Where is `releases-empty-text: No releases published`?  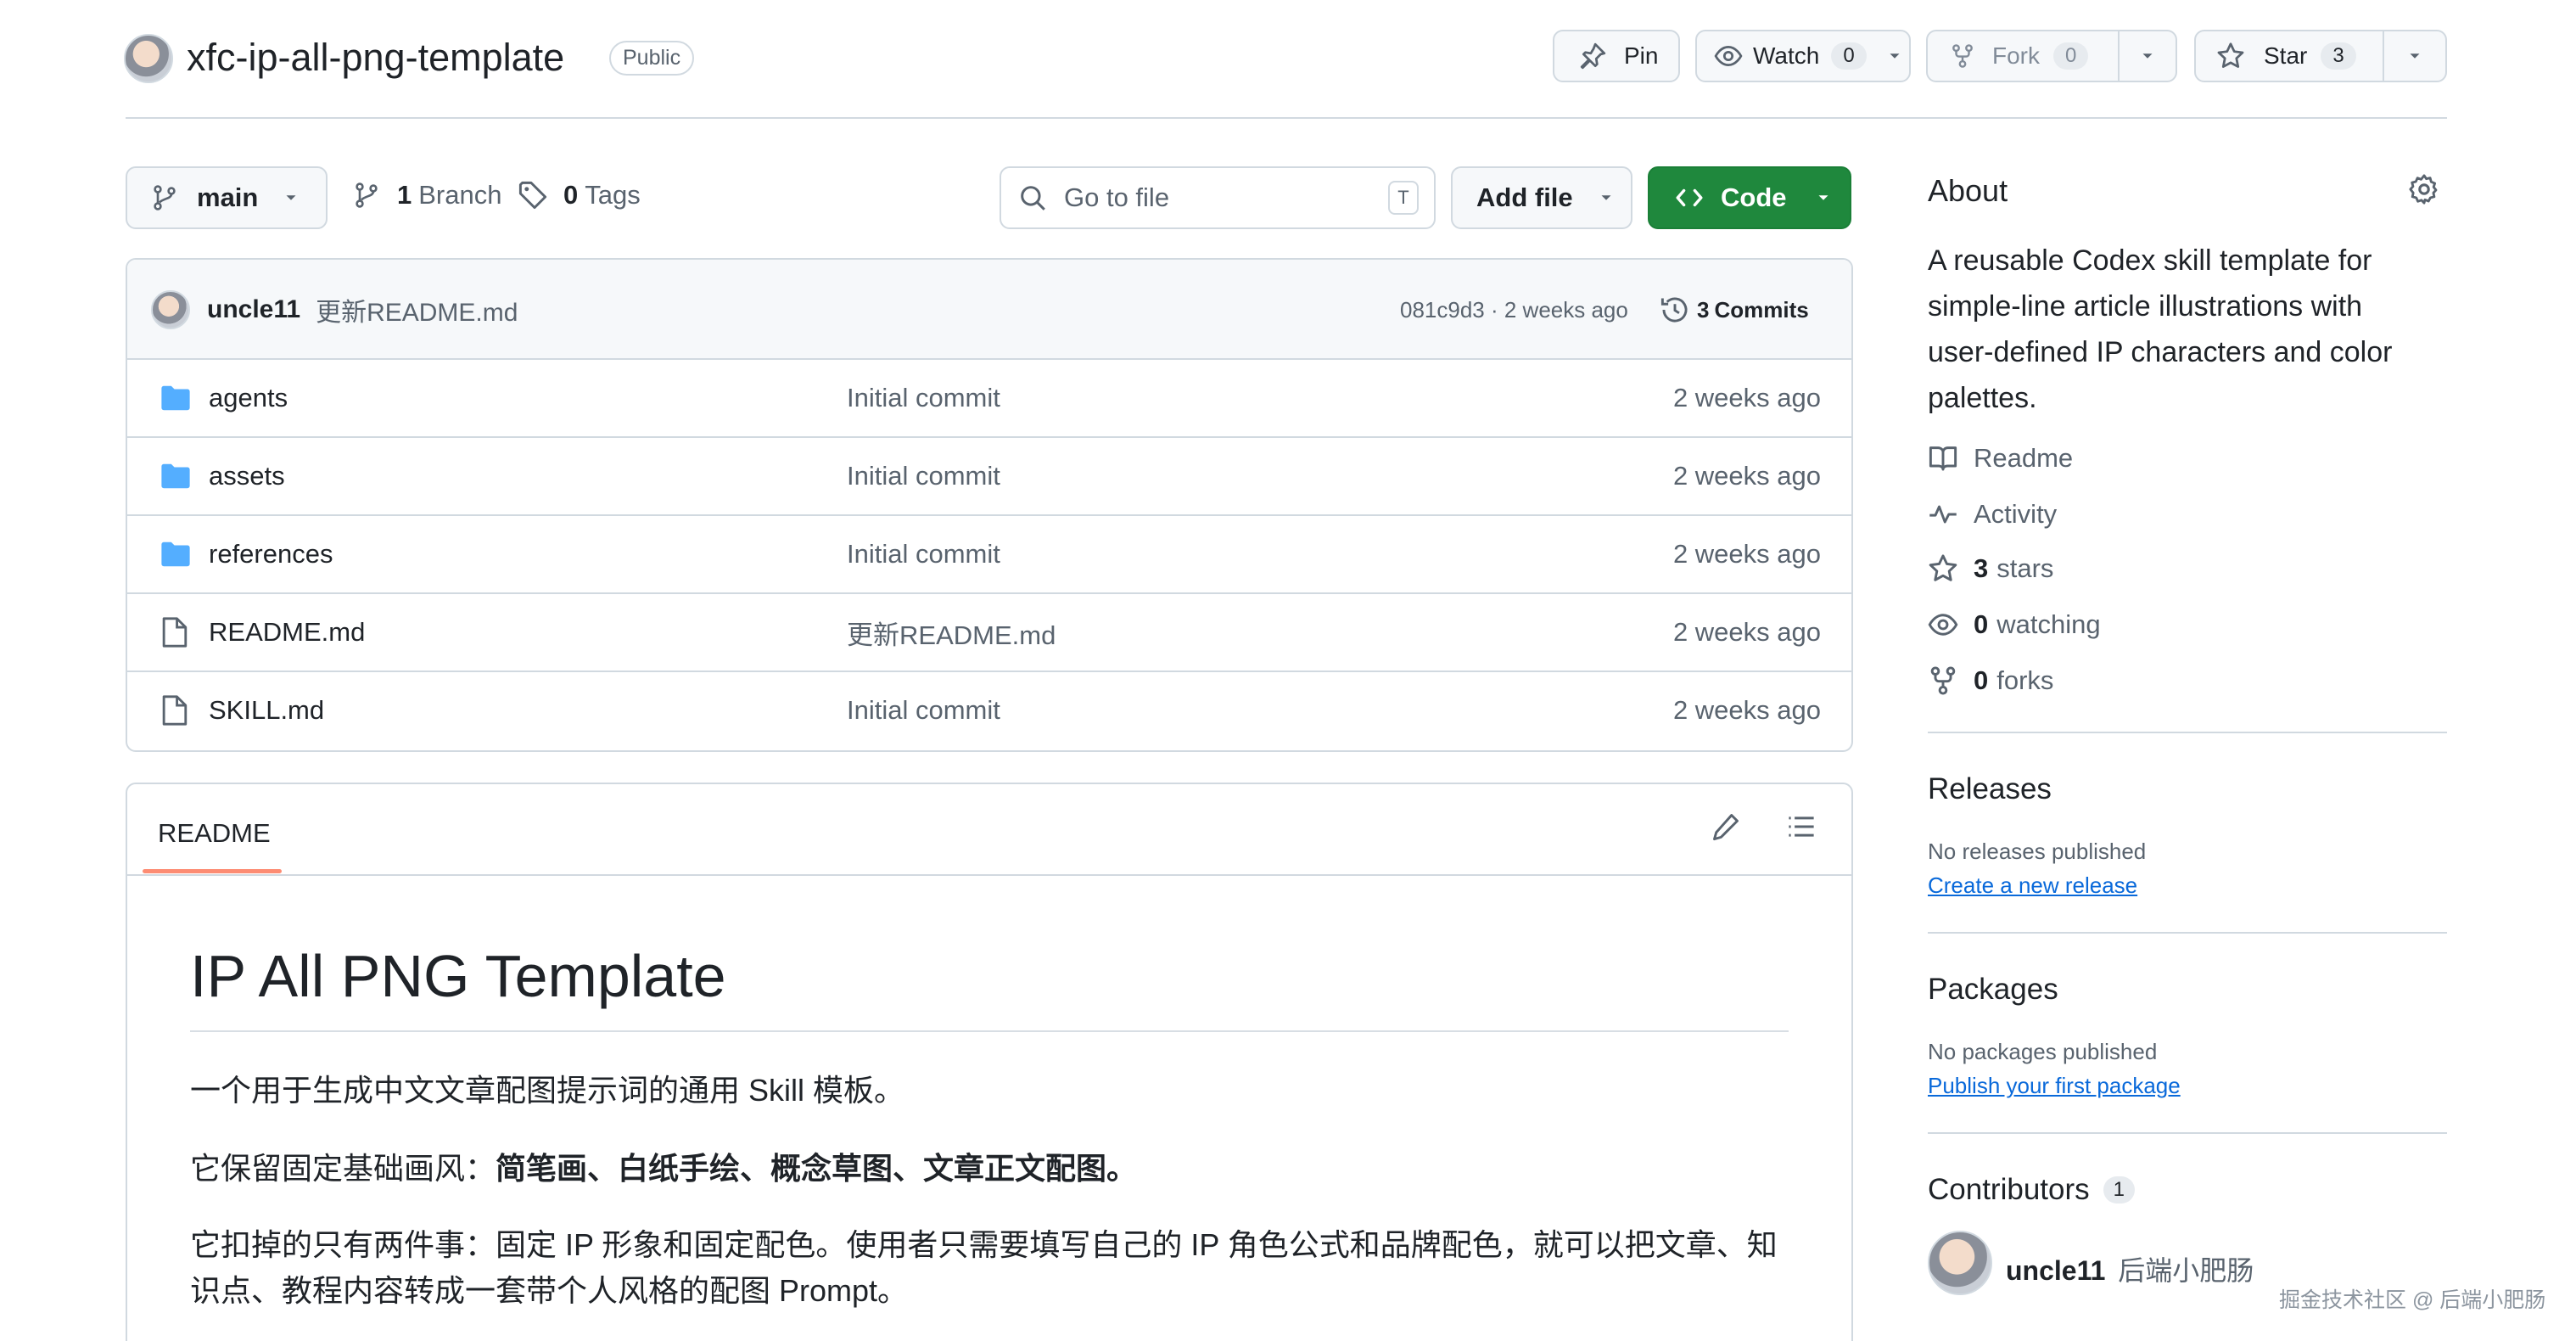 releases-empty-text: No releases published is located at coordinates (2037, 851).